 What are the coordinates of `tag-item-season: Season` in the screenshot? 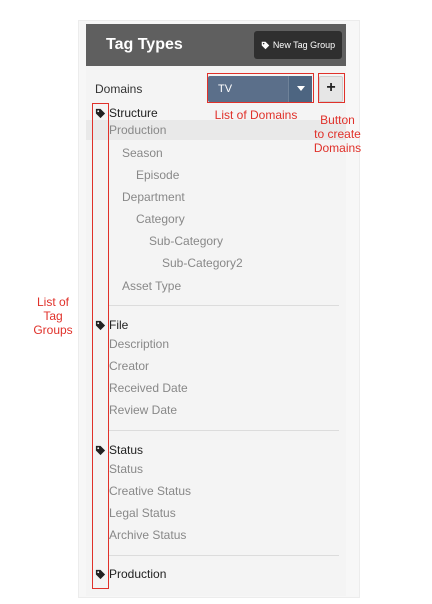 It's located at (142, 153).